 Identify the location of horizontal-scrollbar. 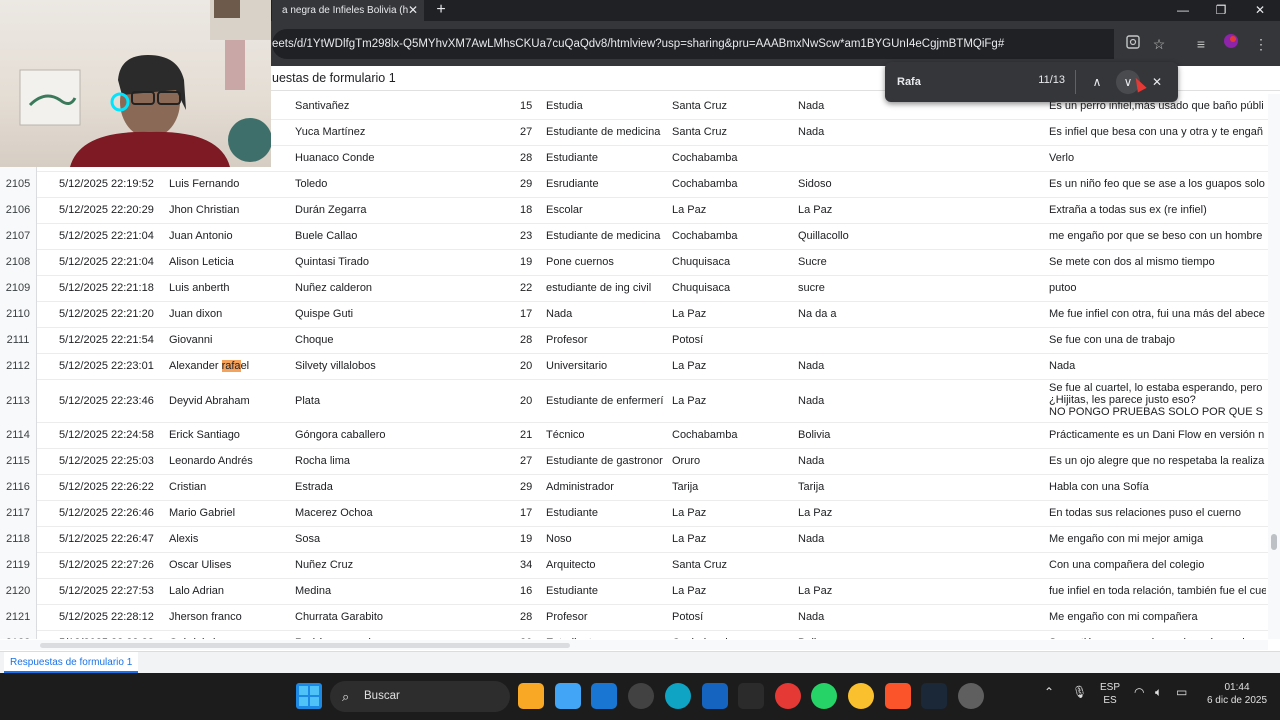
(634, 645).